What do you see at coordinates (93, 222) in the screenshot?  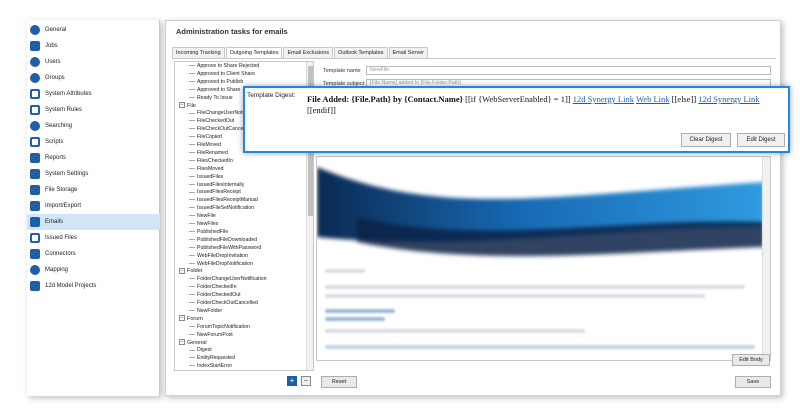 I see `sidebar-item-emails: Emails` at bounding box center [93, 222].